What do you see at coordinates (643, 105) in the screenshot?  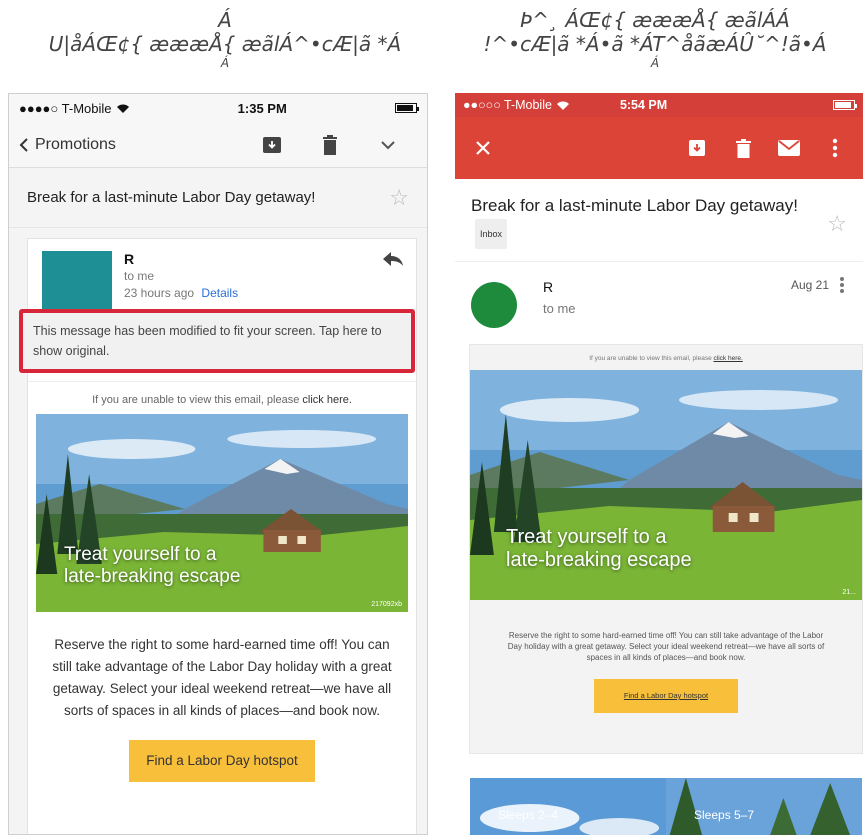 I see `status-time: 5:54 PM` at bounding box center [643, 105].